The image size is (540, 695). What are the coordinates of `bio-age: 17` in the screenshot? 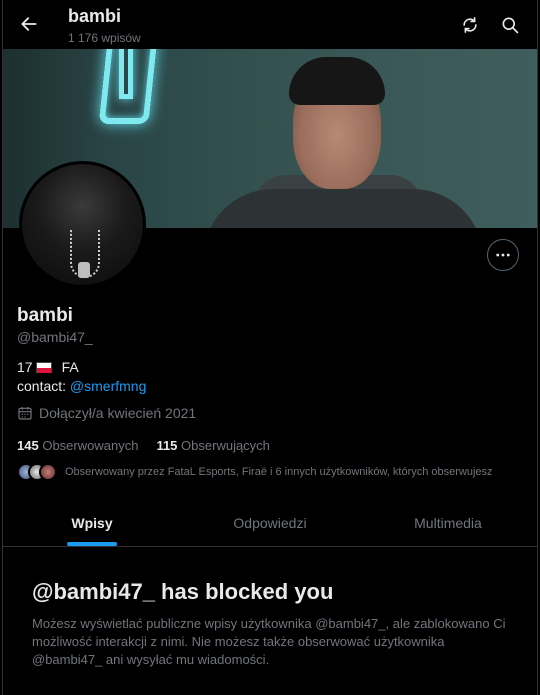 It's located at (25, 367).